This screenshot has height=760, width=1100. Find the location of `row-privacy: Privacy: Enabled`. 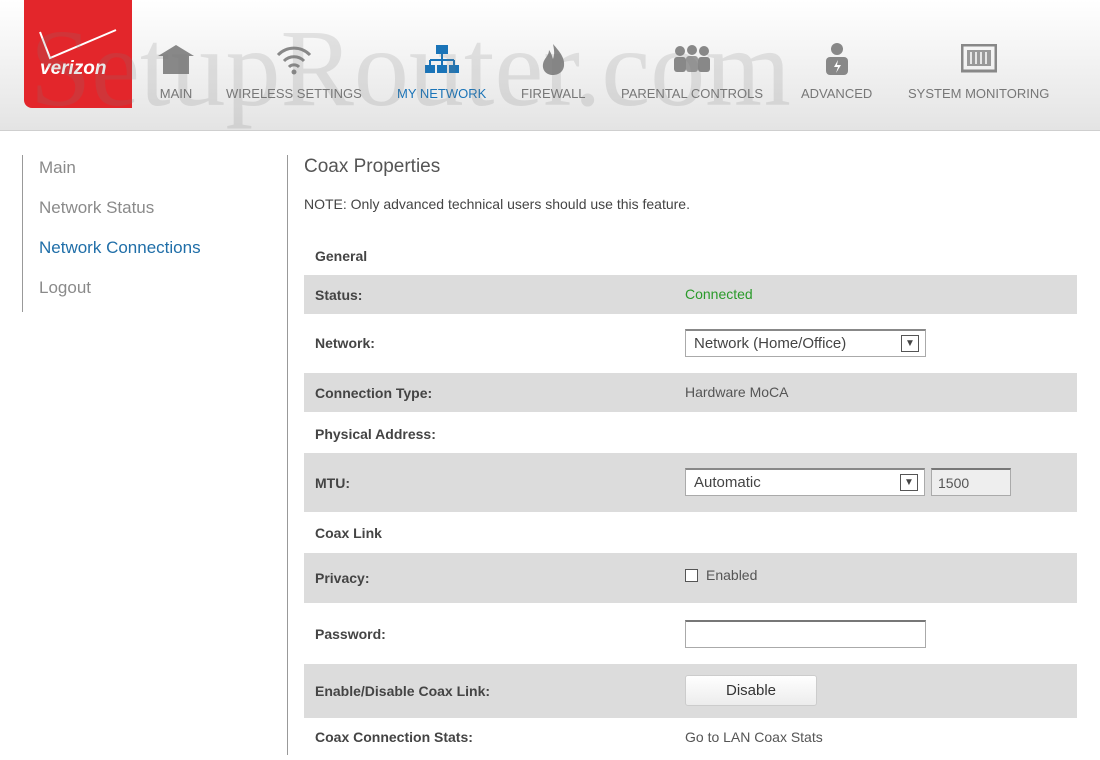

row-privacy: Privacy: Enabled is located at coordinates (690, 578).